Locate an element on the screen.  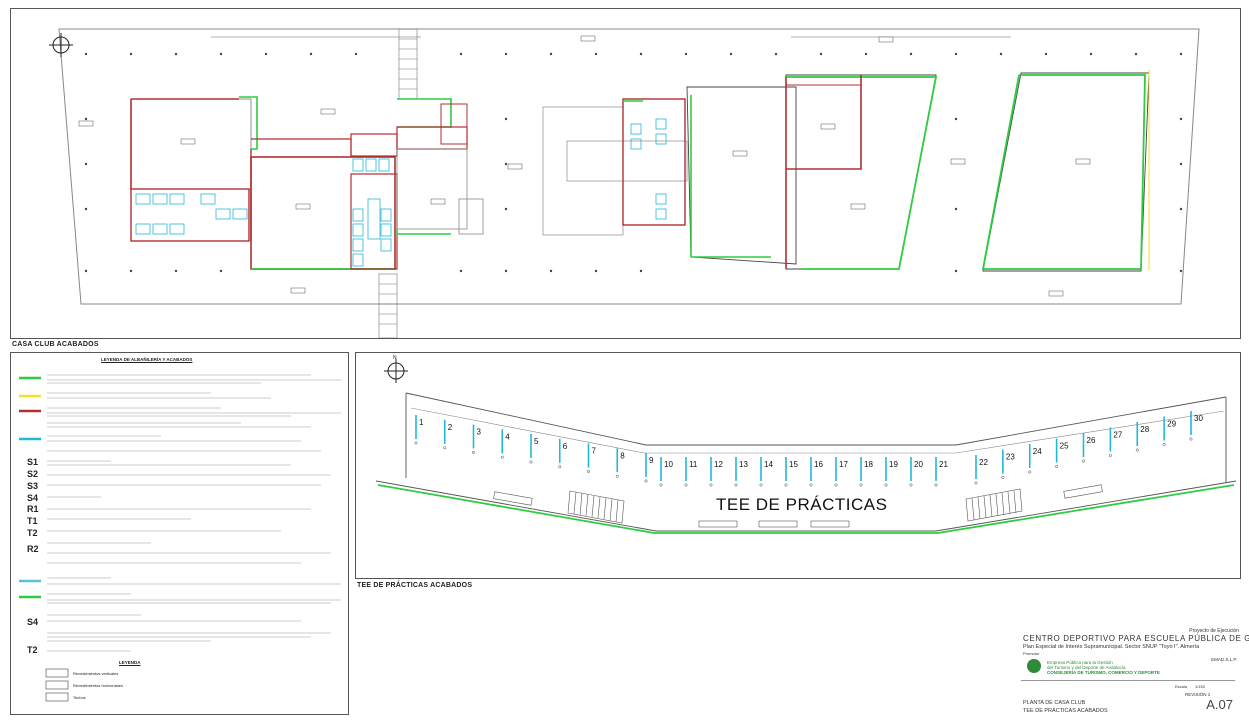
tee-bay-number: 13 is located at coordinates (743, 464).